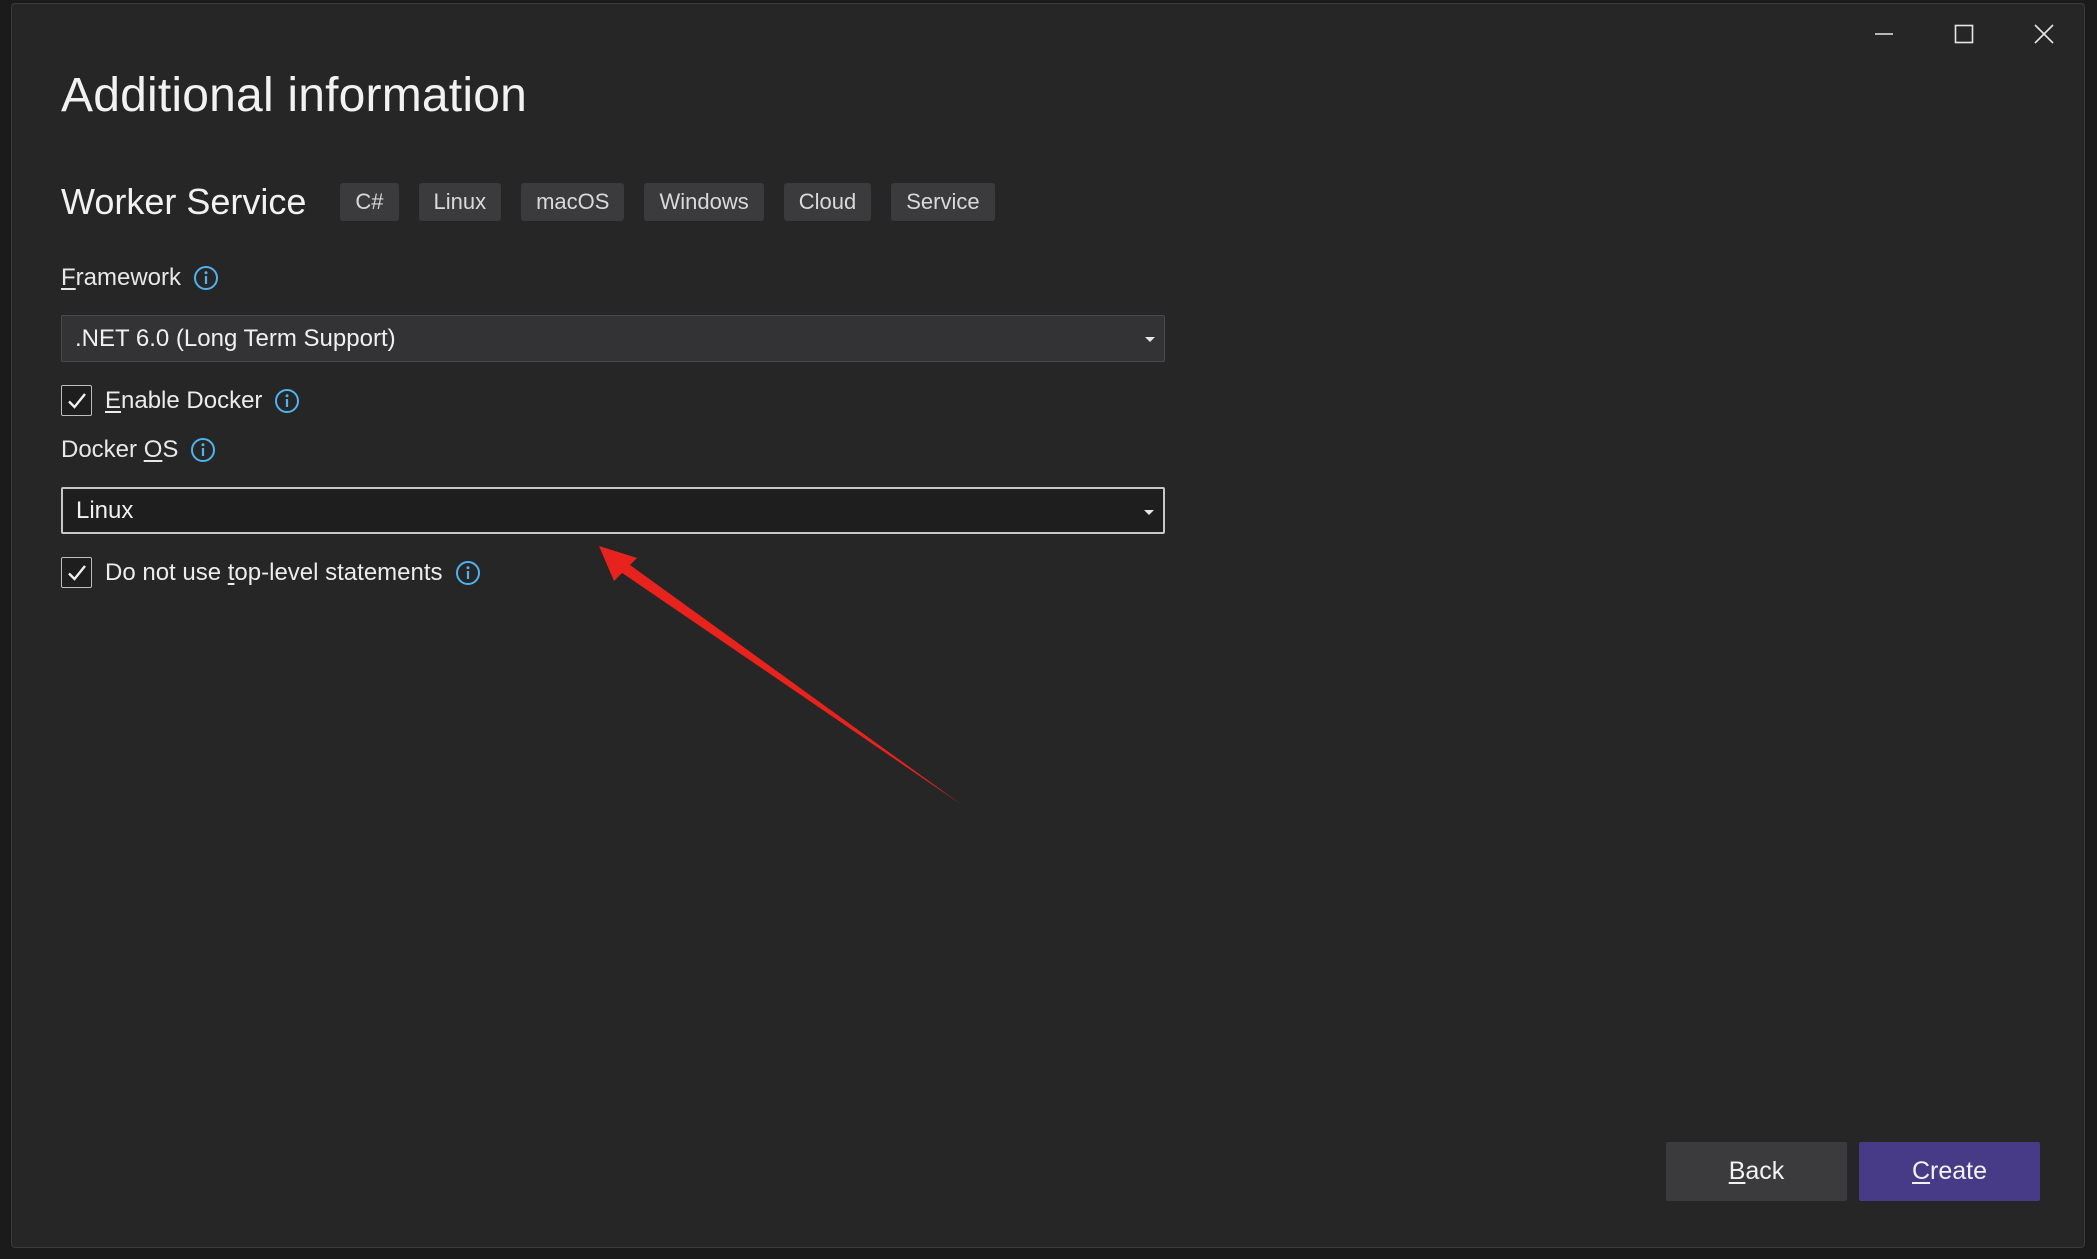 The width and height of the screenshot is (2097, 1259). I want to click on docker-os-info-icon, so click(203, 450).